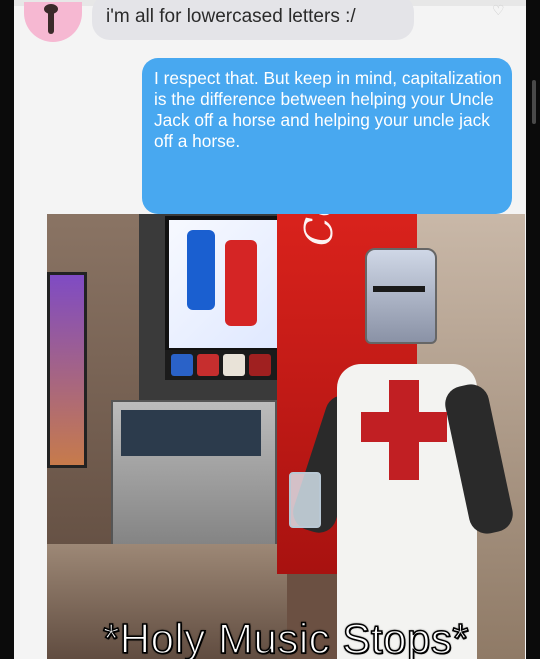 Image resolution: width=540 pixels, height=659 pixels. I want to click on blue-cup-graphic, so click(201, 270).